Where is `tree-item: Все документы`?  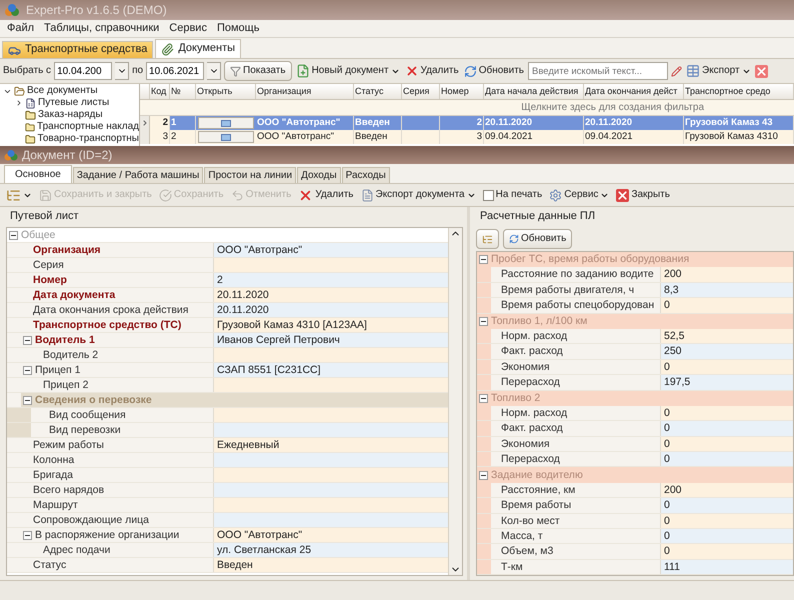 tree-item: Все документы is located at coordinates (62, 91).